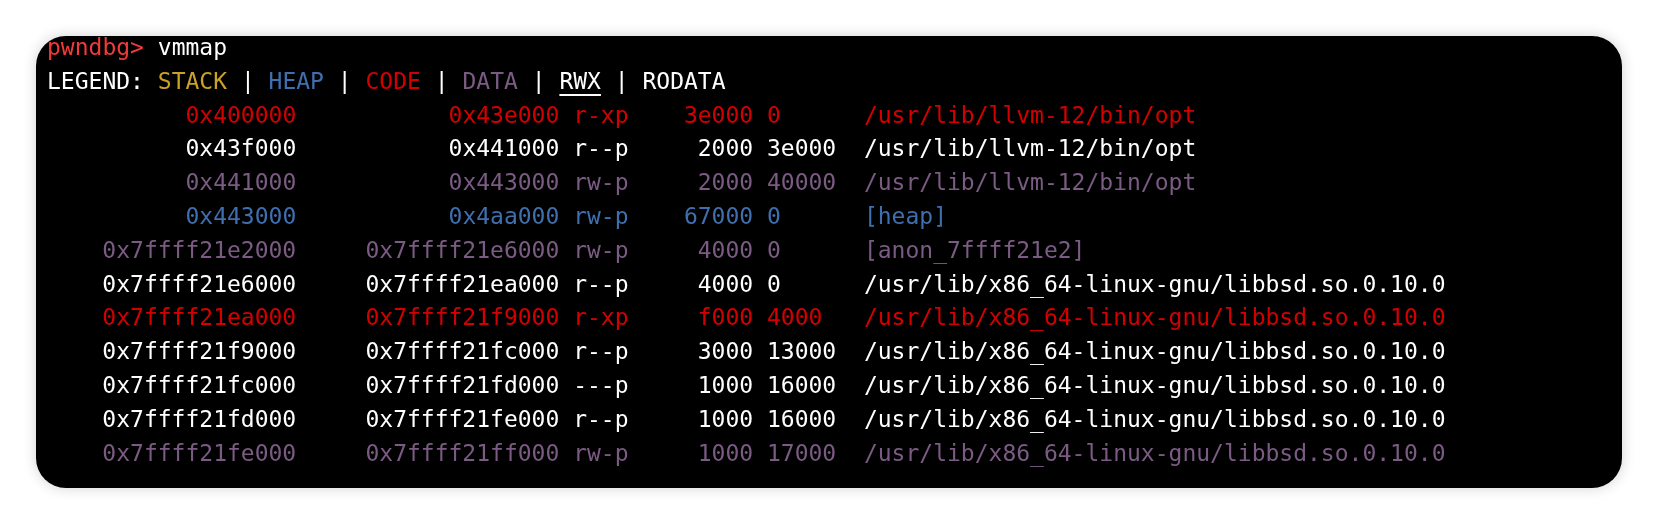 The image size is (1658, 524). Describe the element at coordinates (462, 453) in the screenshot. I see `end-address: 0x7ffff21ff000` at that location.